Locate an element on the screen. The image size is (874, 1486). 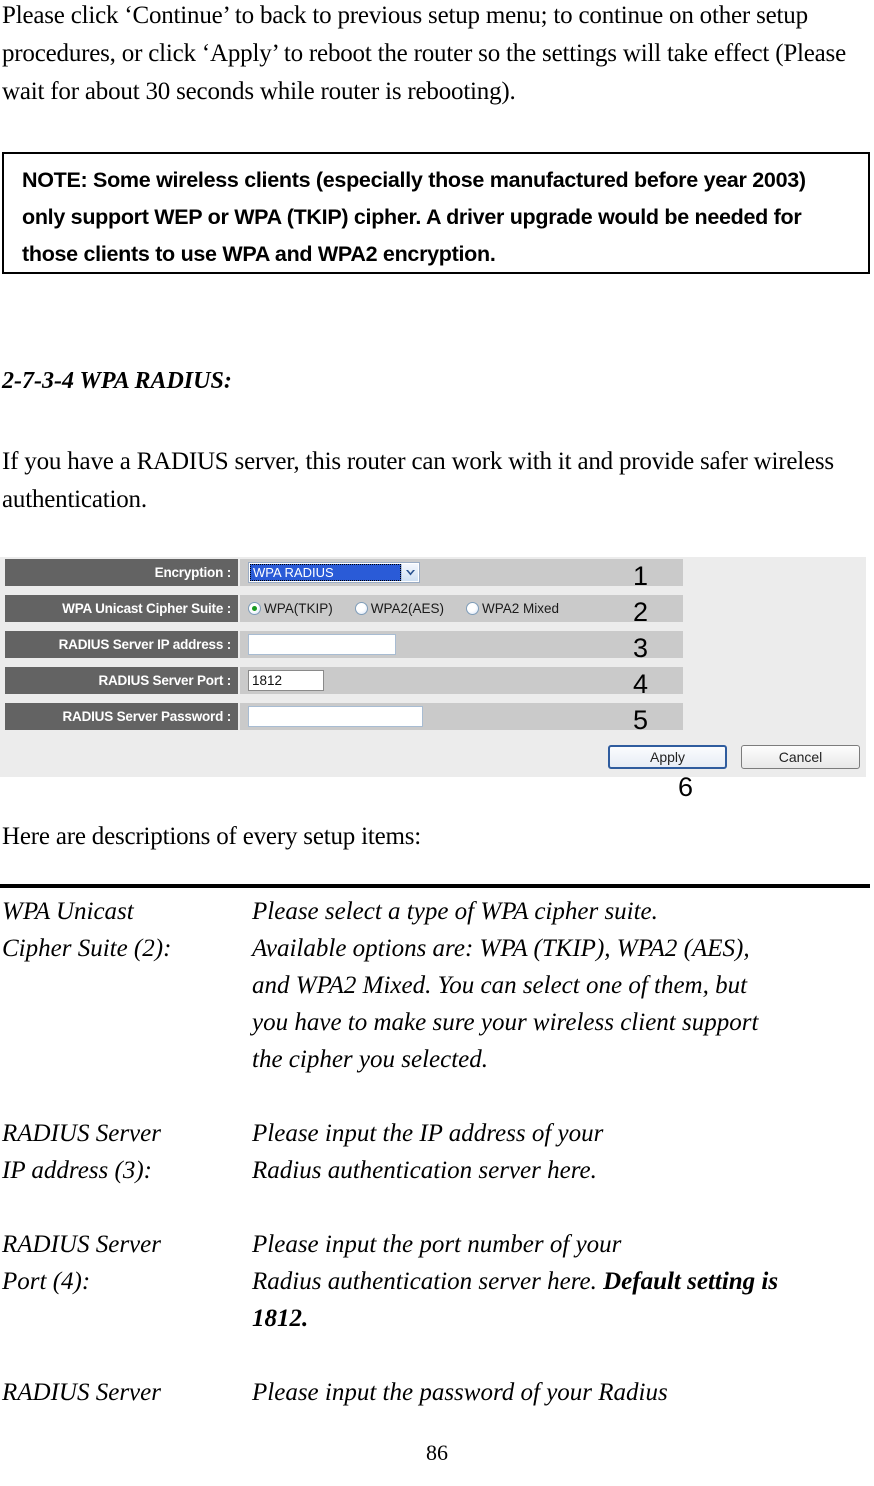
radius-ip-input is located at coordinates (322, 644).